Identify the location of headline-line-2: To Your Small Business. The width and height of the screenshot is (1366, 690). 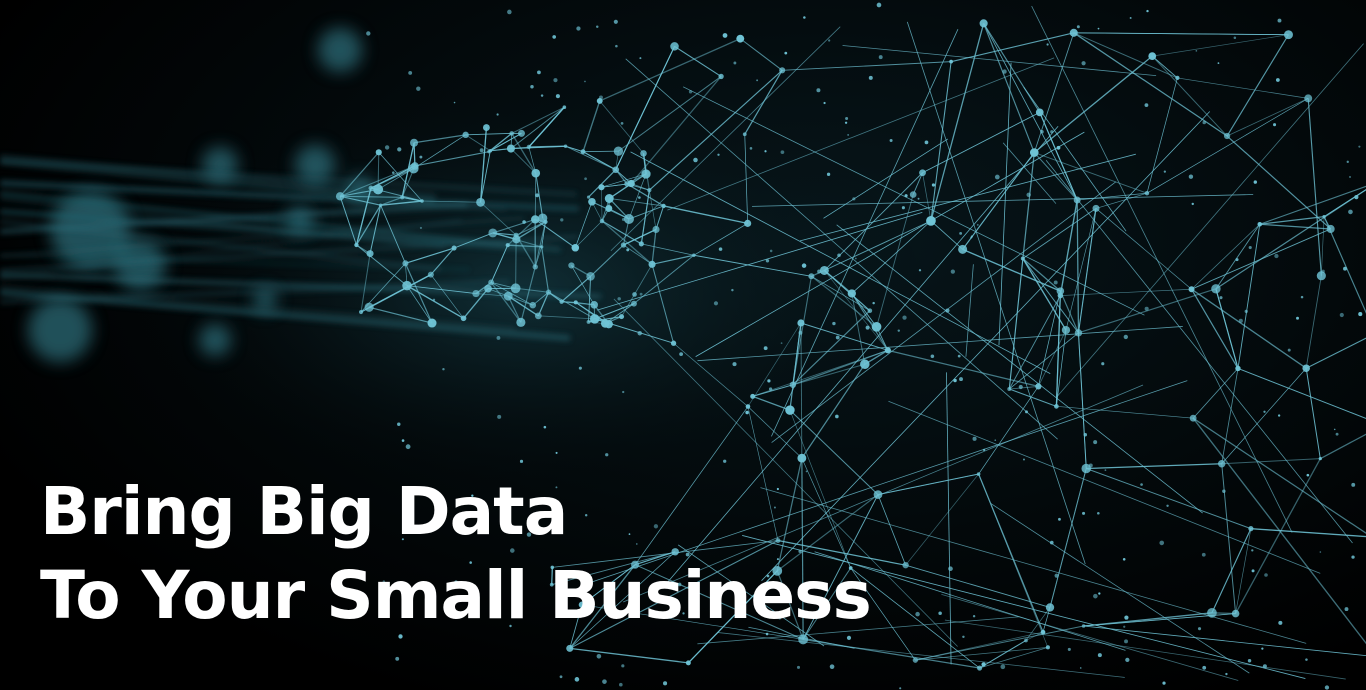
(456, 595).